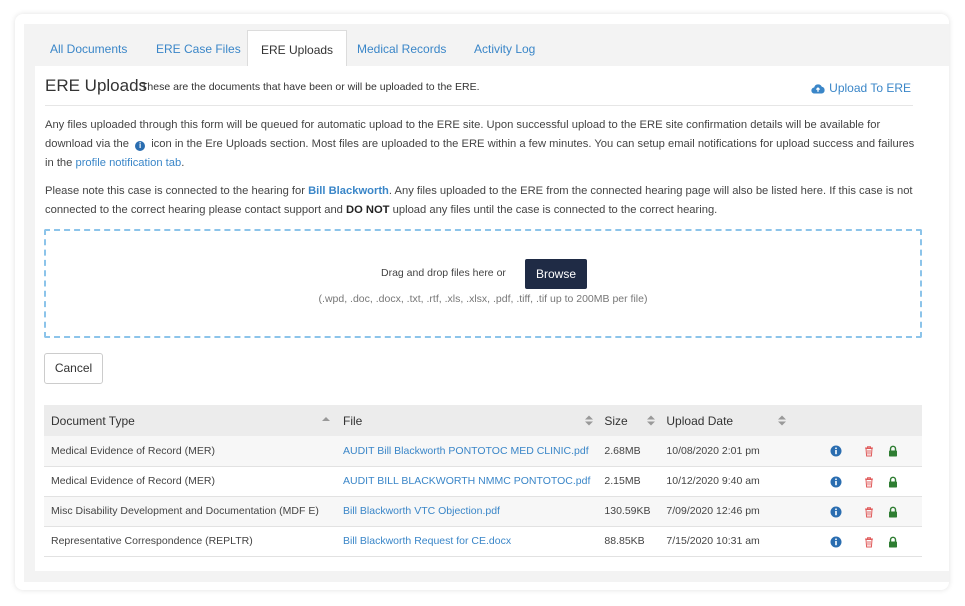 The width and height of the screenshot is (965, 606). I want to click on cell-size: 88.85KB, so click(624, 541).